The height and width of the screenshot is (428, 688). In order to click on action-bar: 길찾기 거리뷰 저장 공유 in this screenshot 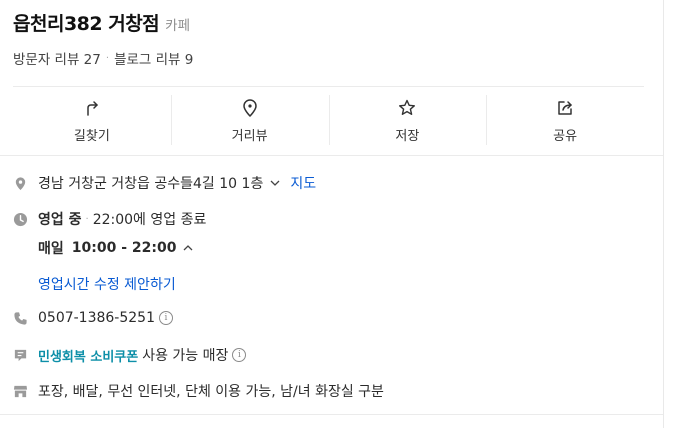, I will do `click(328, 121)`.